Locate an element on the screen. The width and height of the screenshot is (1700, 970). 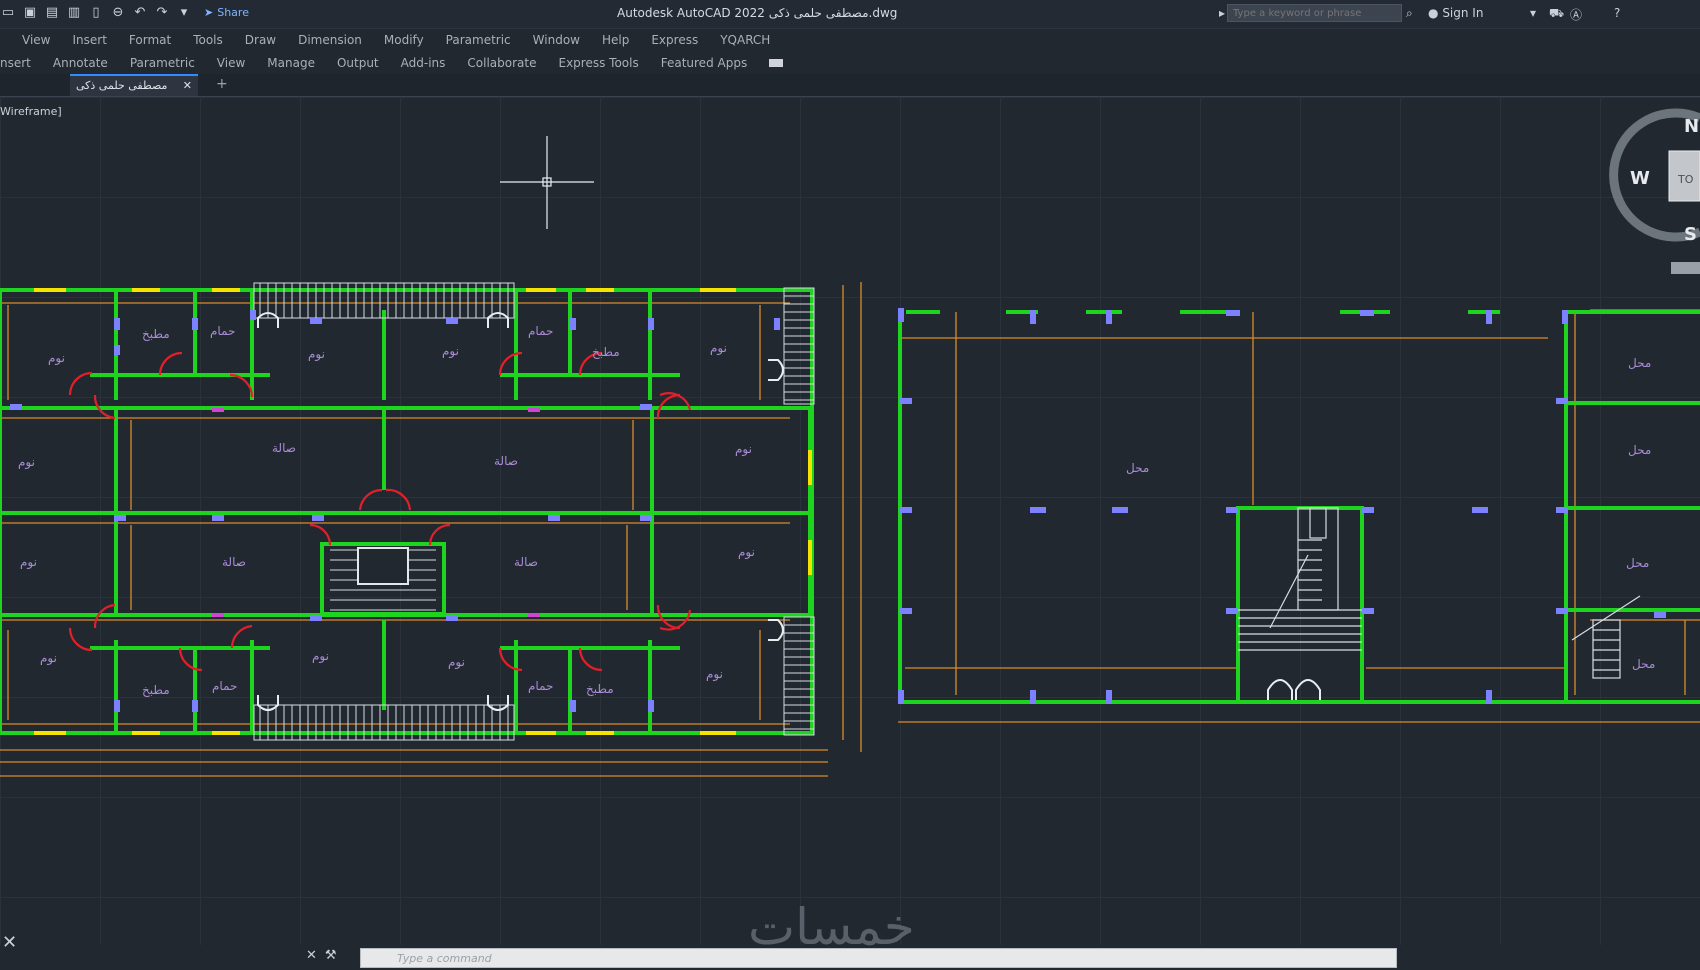
tab-insert: nsert is located at coordinates (15, 63).